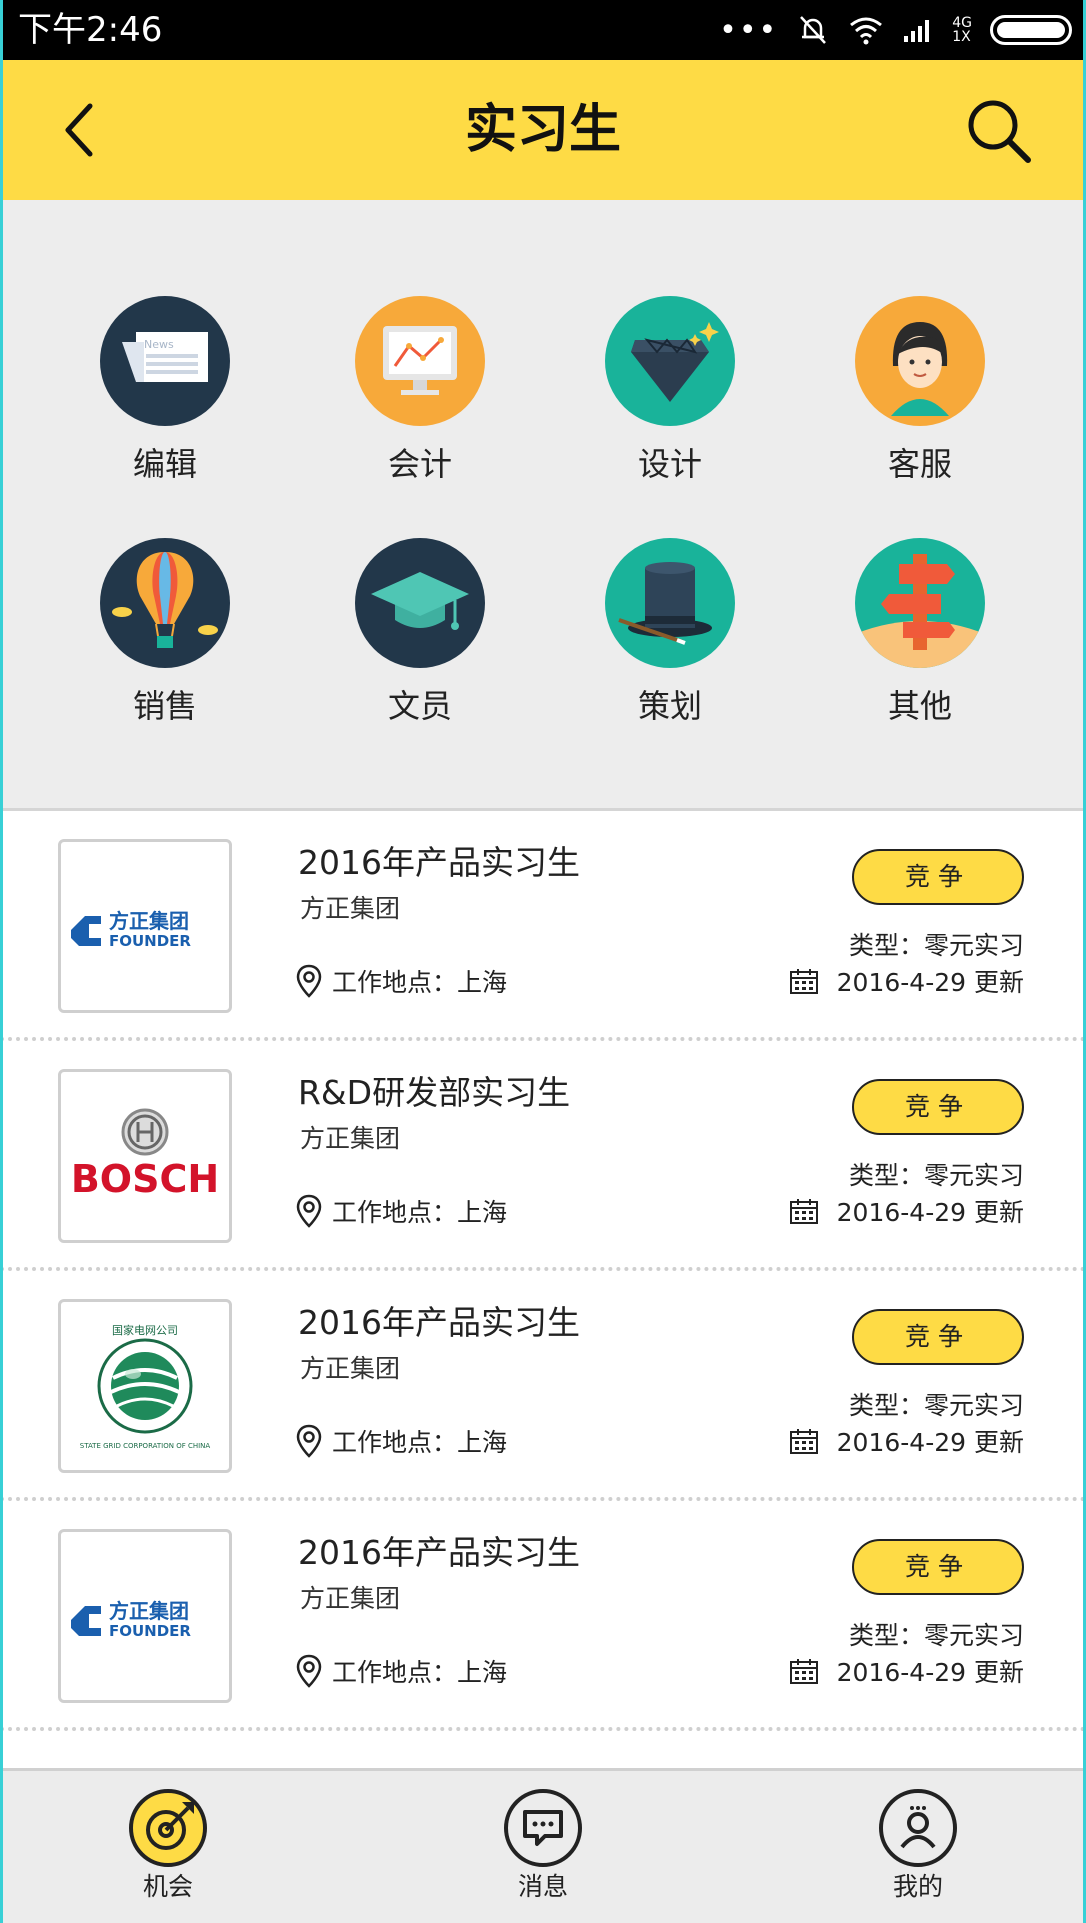  Describe the element at coordinates (145, 1330) in the screenshot. I see `svg-text: 国家电网公司` at that location.